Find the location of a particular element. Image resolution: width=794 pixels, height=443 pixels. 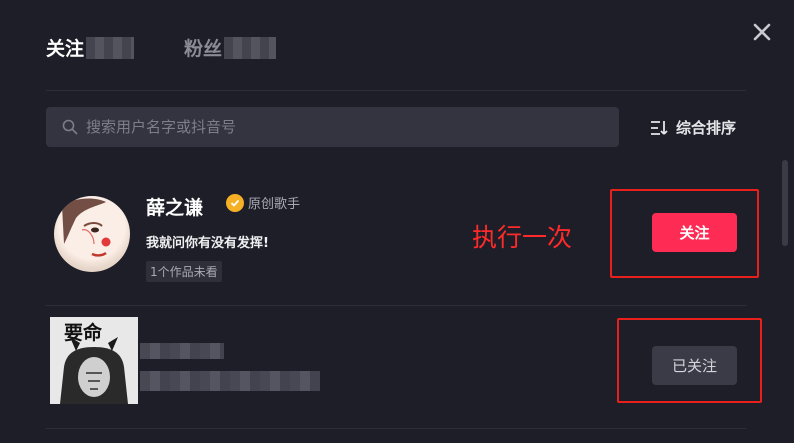

user-bio-blurred is located at coordinates (230, 381).